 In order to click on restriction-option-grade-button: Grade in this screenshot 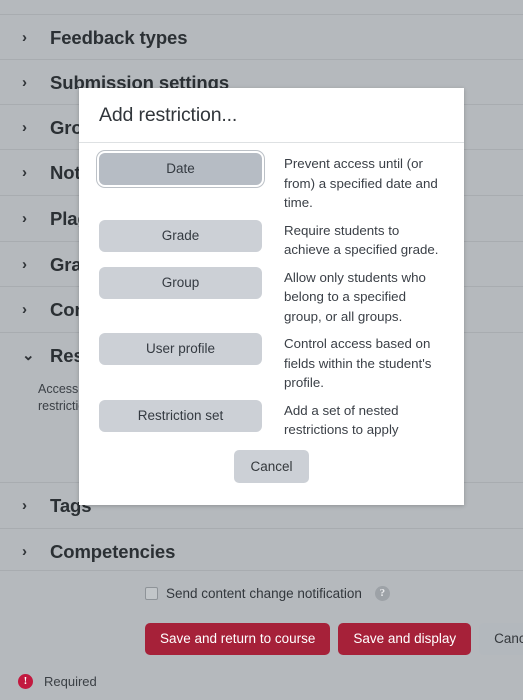, I will do `click(180, 235)`.